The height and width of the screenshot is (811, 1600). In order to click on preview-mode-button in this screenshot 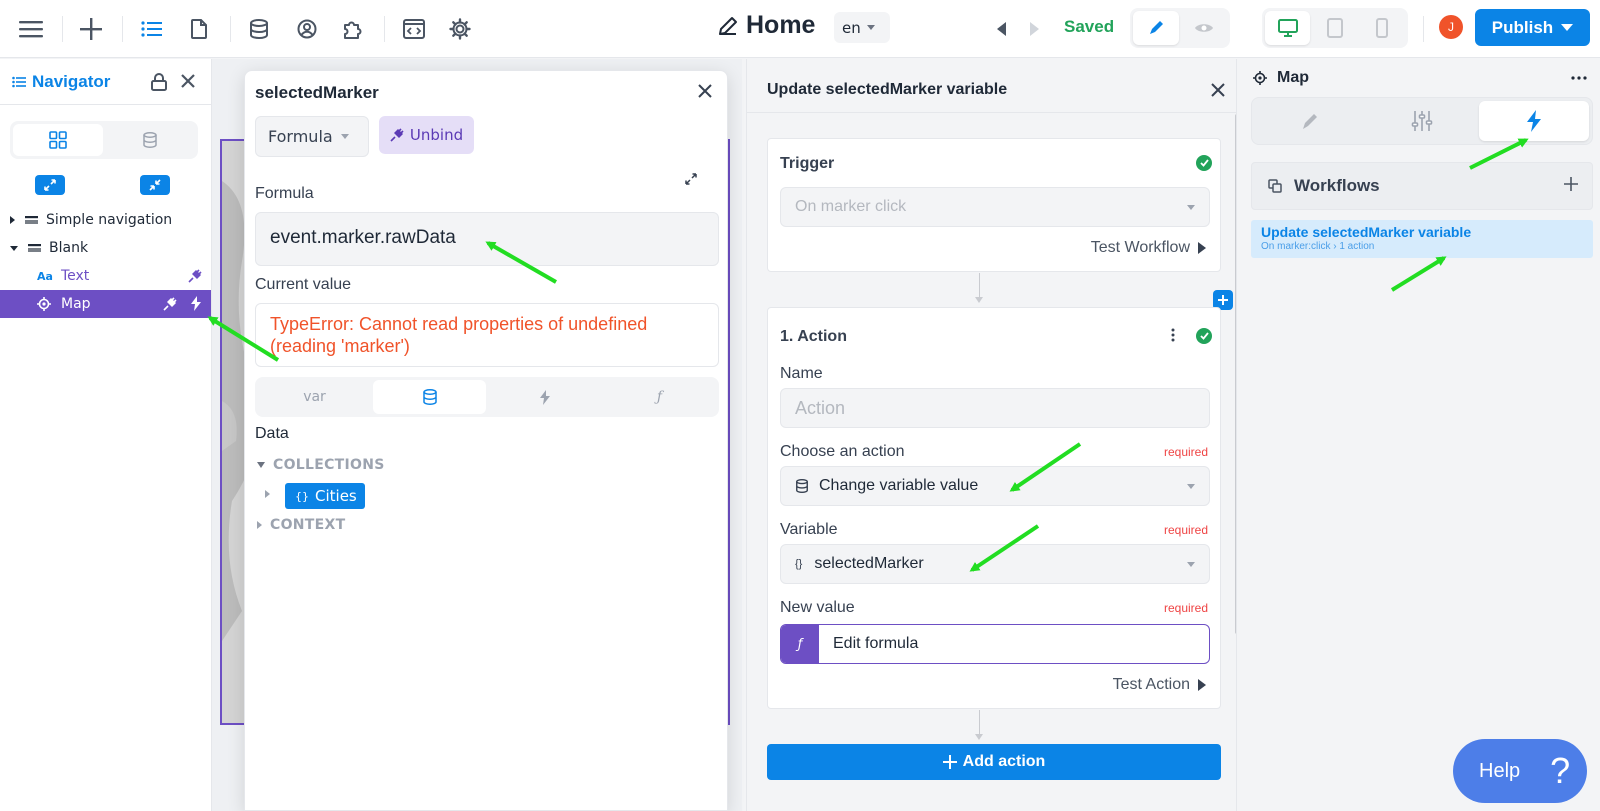, I will do `click(1204, 28)`.